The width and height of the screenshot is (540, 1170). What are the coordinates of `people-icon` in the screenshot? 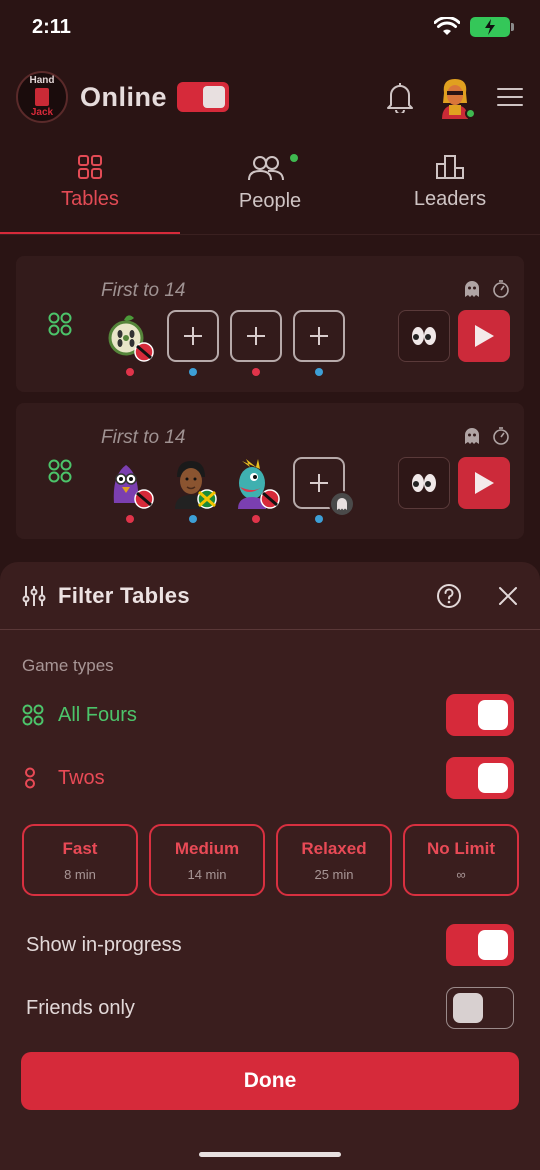 It's located at (273, 167).